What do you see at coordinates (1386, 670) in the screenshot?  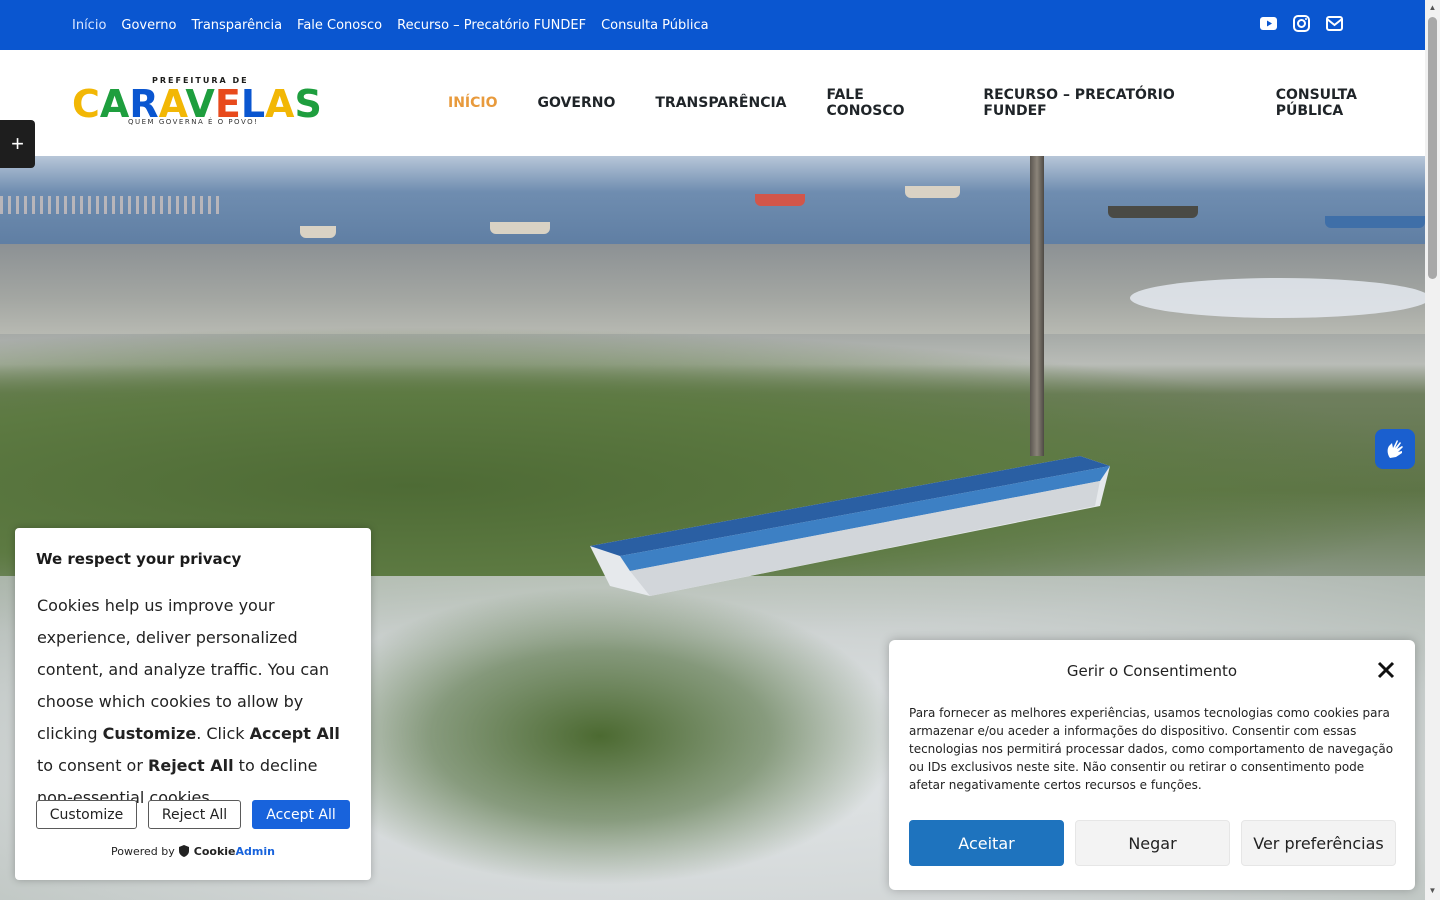 I see `close-icon` at bounding box center [1386, 670].